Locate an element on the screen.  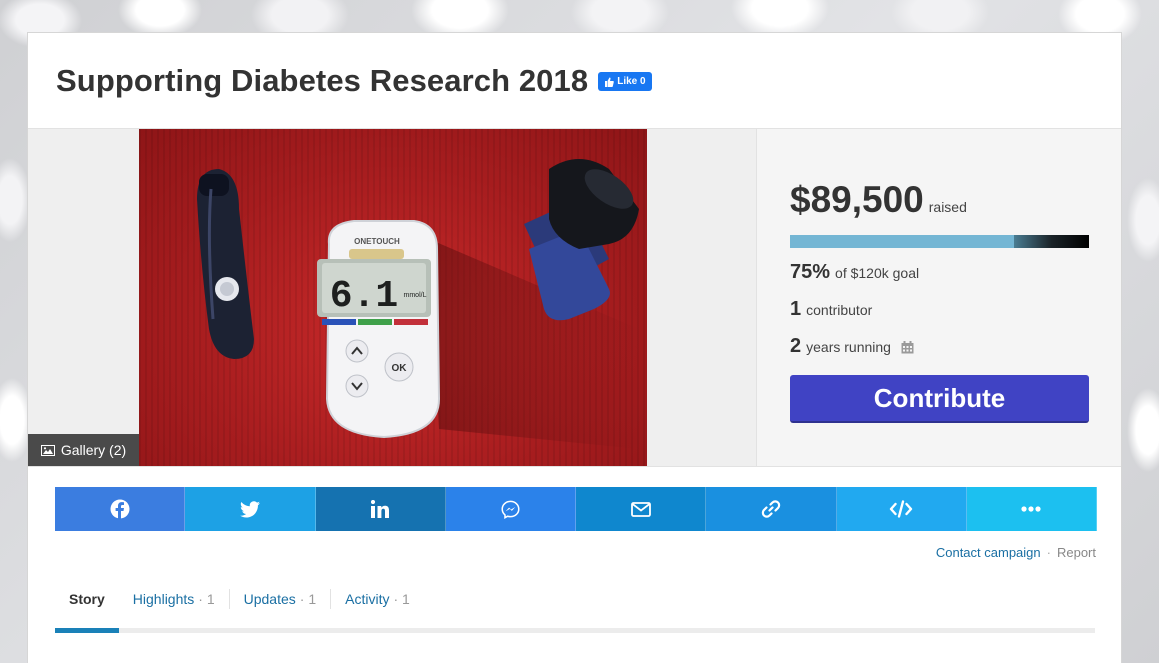
share-more-button is located at coordinates (1031, 509).